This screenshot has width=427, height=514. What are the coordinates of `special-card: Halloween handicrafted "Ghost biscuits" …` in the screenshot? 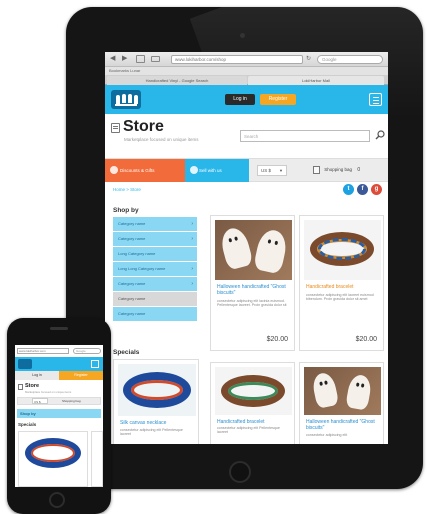 It's located at (341, 403).